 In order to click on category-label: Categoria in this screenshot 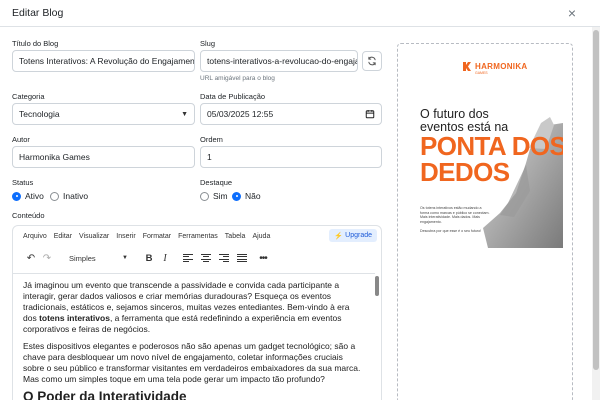, I will do `click(28, 96)`.